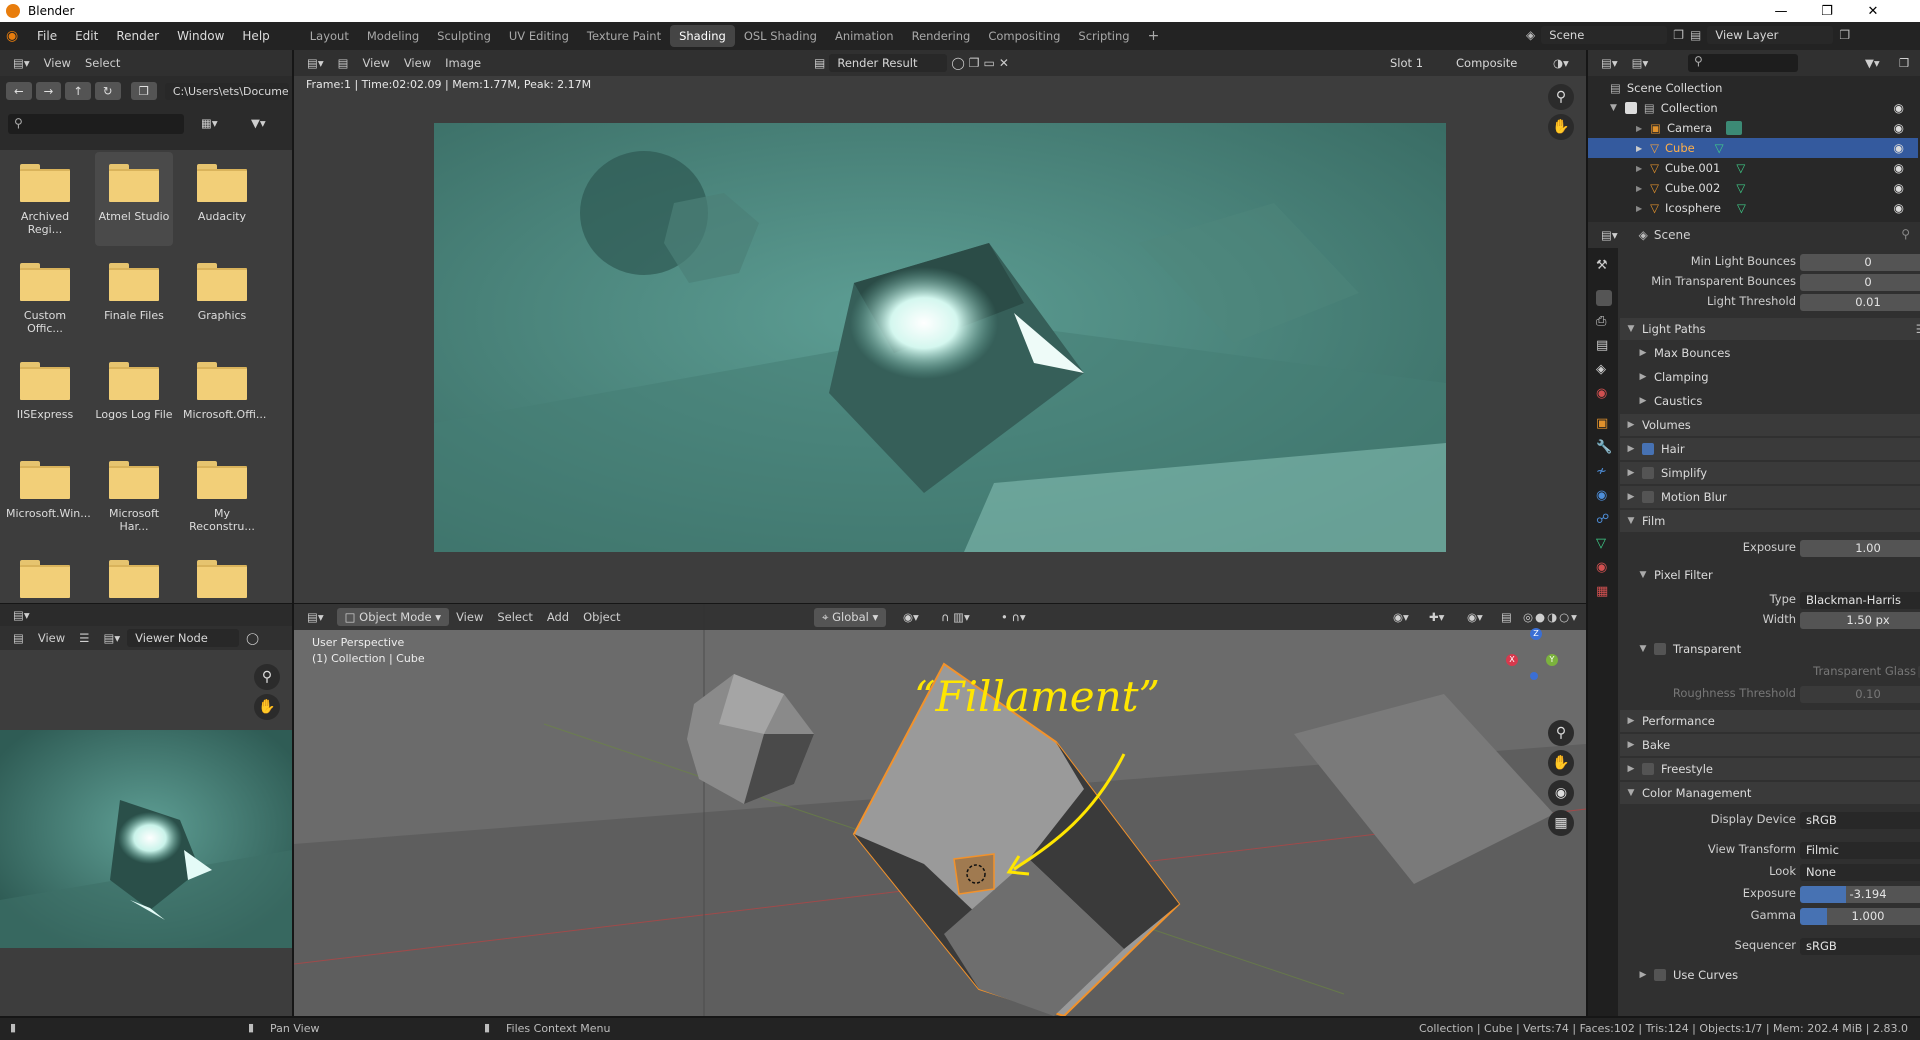  What do you see at coordinates (102, 63) in the screenshot?
I see `file-select-menu: Select` at bounding box center [102, 63].